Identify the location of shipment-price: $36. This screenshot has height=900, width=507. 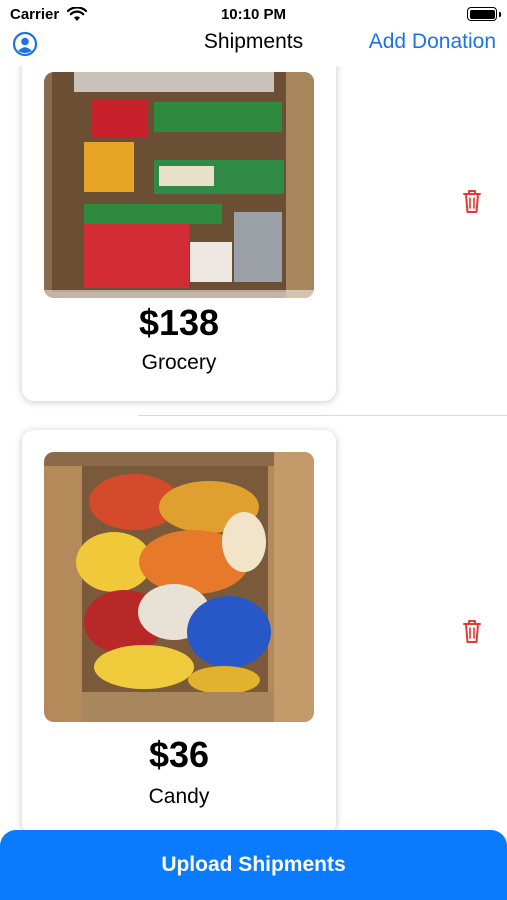
(179, 754).